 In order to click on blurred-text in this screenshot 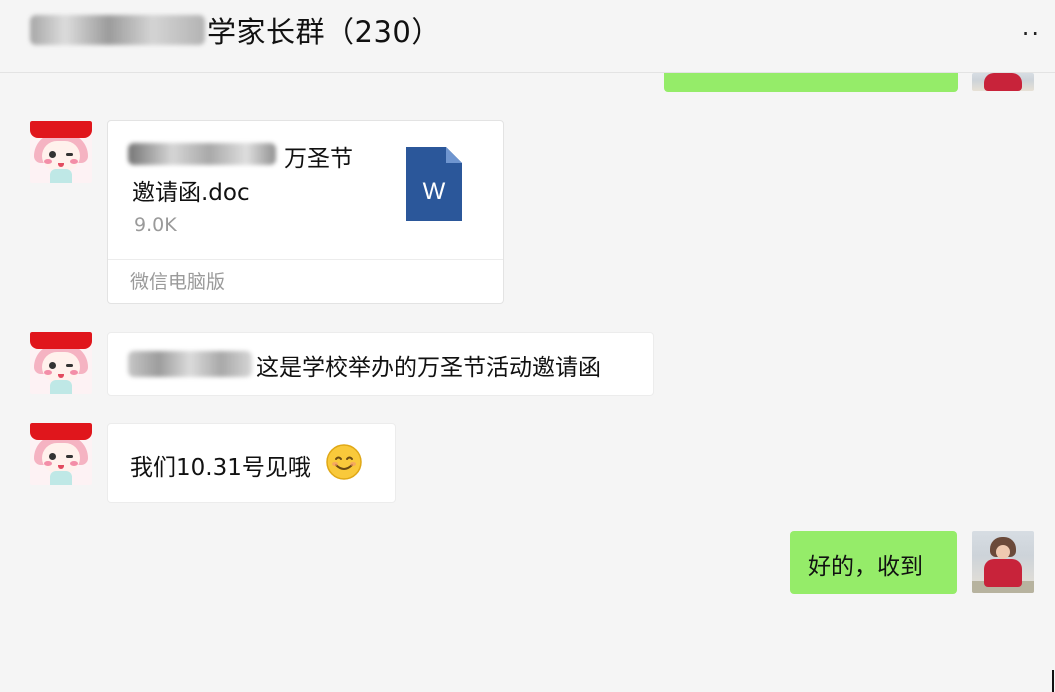, I will do `click(190, 364)`.